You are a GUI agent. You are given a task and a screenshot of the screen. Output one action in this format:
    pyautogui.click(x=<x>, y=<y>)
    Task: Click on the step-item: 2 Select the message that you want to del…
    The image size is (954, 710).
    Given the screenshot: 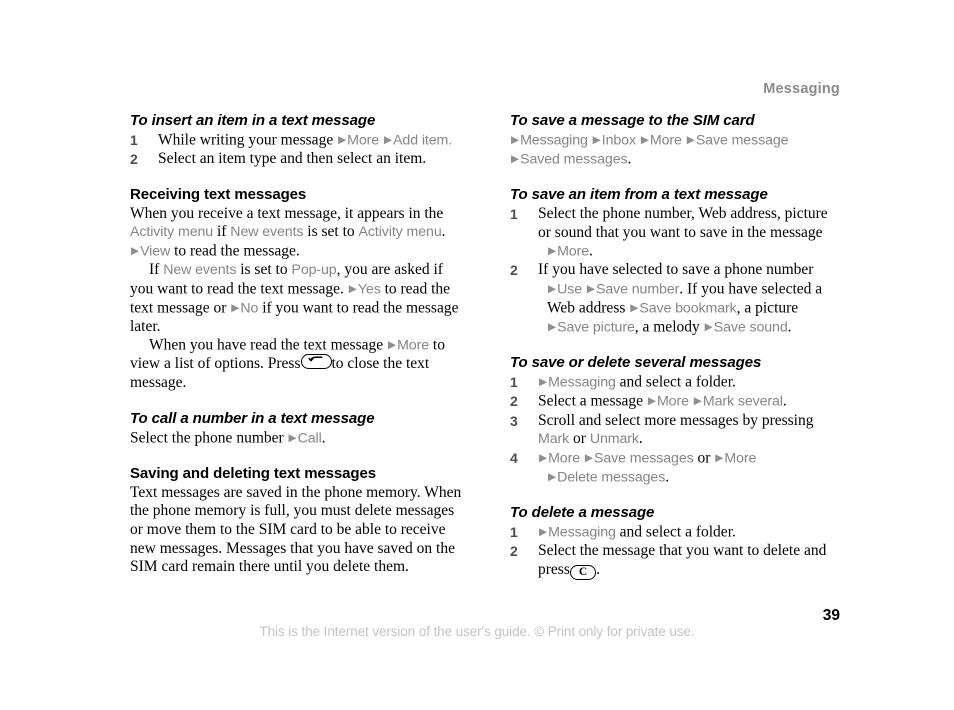 What is the action you would take?
    pyautogui.click(x=676, y=561)
    